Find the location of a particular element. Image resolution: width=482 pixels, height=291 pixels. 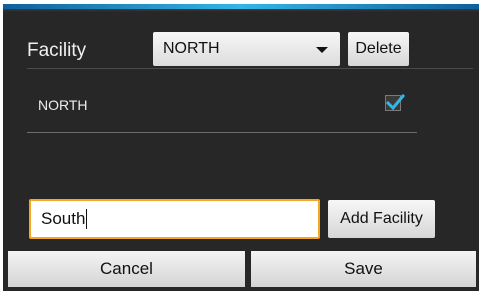

cancel-button: Cancel is located at coordinates (126, 269).